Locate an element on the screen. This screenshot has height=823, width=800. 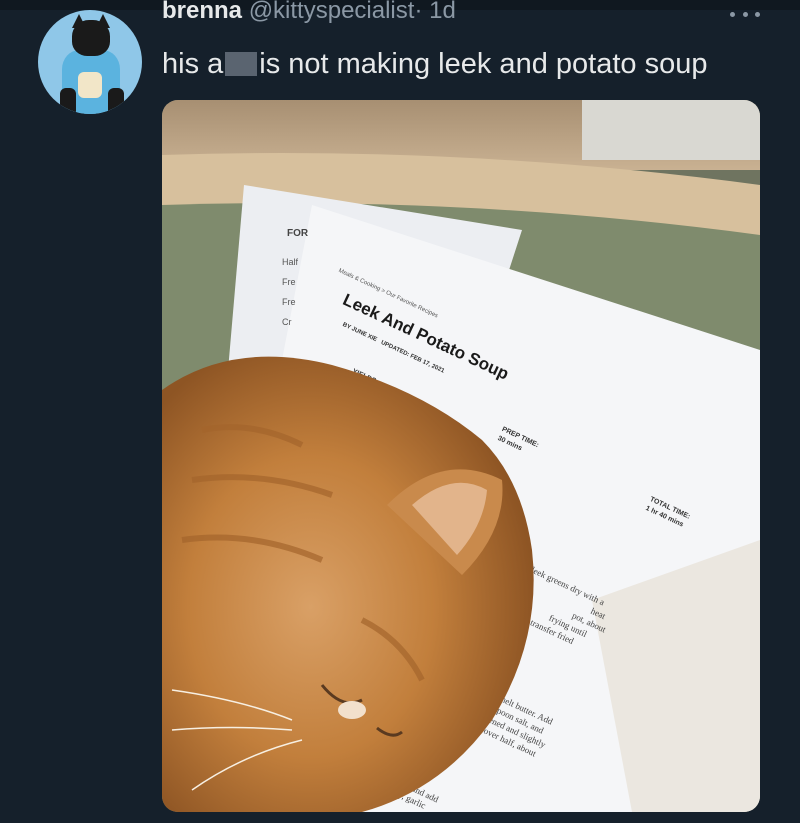
cat-muzzle is located at coordinates (352, 710).